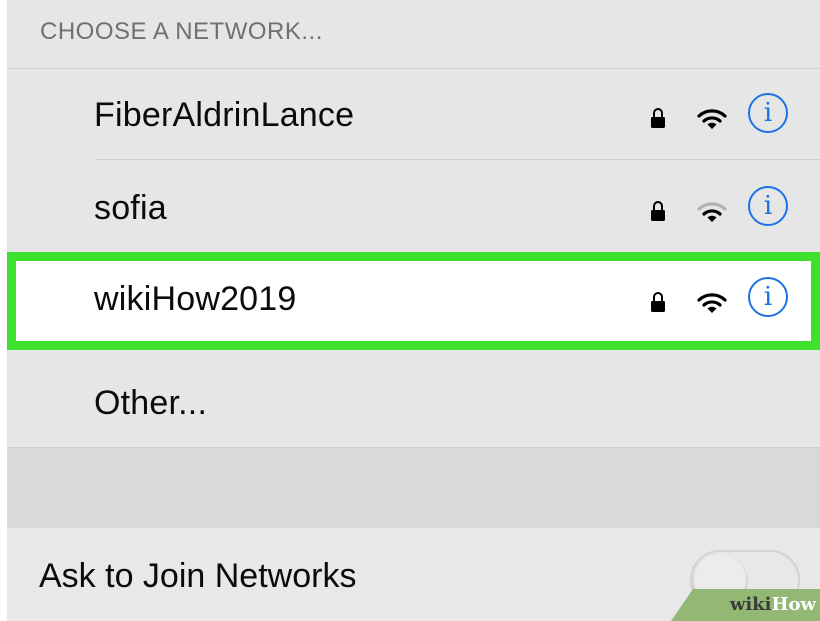 This screenshot has height=621, width=820. Describe the element at coordinates (413, 114) in the screenshot. I see `network-row-fiberaldrinlance: FiberAldrinLance i` at that location.